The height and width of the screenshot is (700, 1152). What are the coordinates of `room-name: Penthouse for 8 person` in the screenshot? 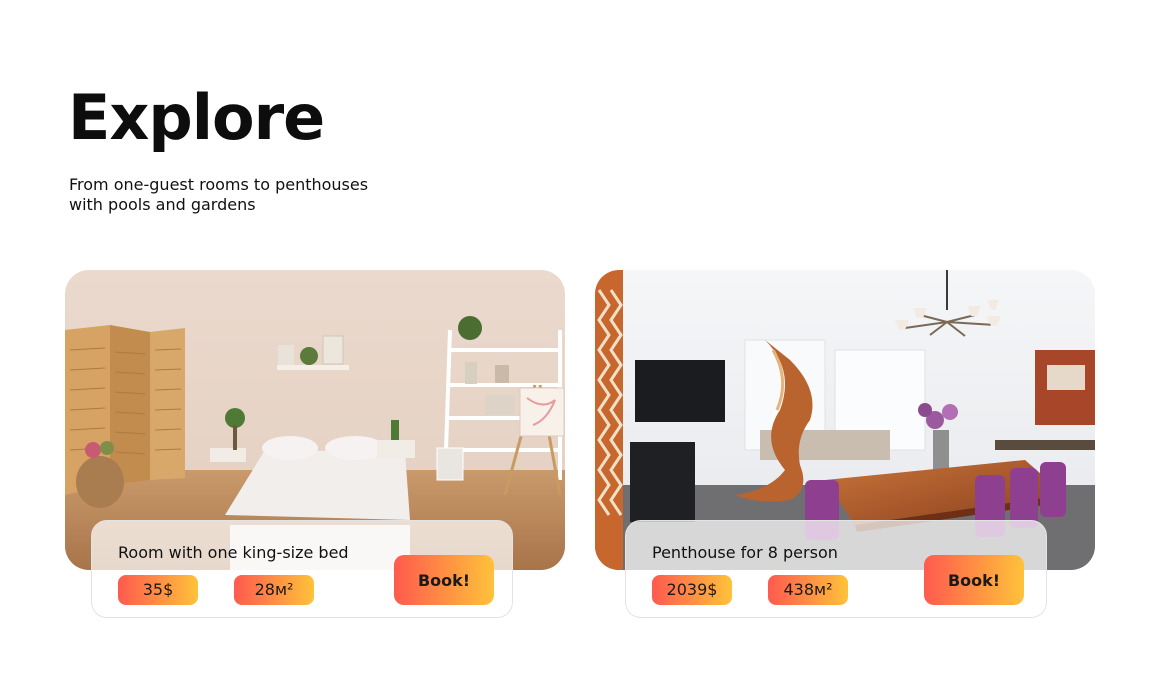 It's located at (745, 552).